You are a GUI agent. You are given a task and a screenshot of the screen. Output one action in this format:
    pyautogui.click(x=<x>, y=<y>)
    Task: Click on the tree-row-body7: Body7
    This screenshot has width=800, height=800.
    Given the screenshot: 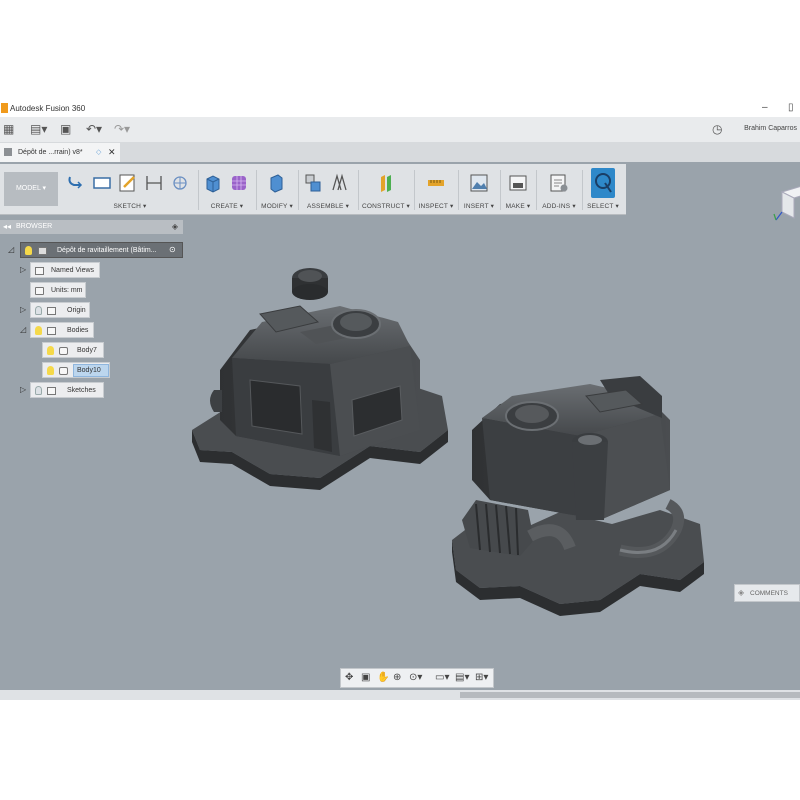 What is the action you would take?
    pyautogui.click(x=91, y=350)
    